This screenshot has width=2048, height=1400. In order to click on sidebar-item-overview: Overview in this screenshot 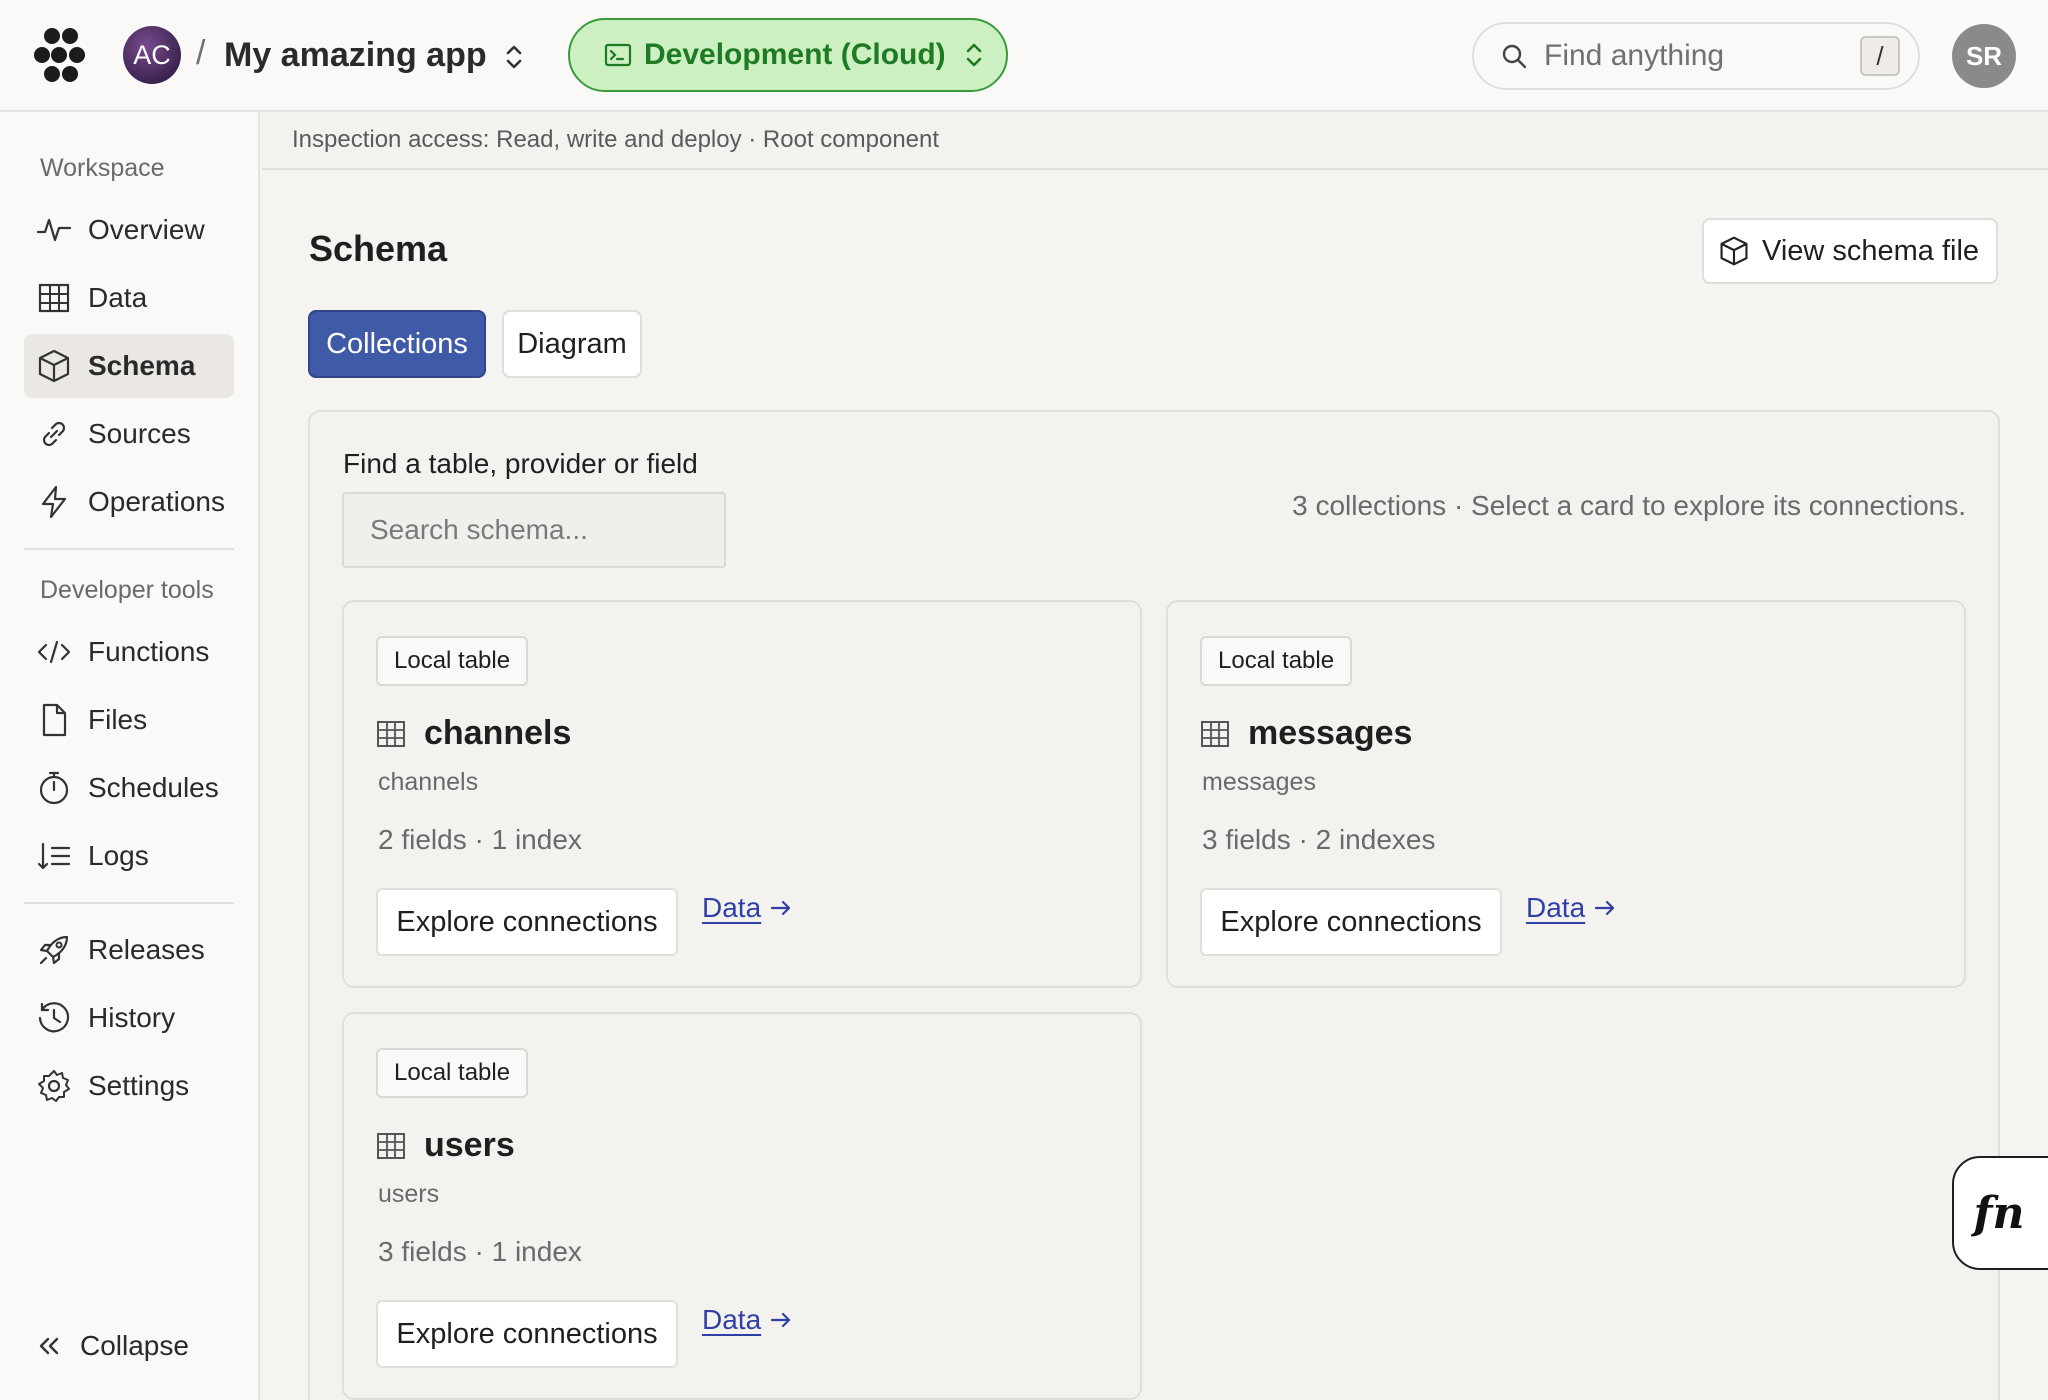, I will do `click(129, 230)`.